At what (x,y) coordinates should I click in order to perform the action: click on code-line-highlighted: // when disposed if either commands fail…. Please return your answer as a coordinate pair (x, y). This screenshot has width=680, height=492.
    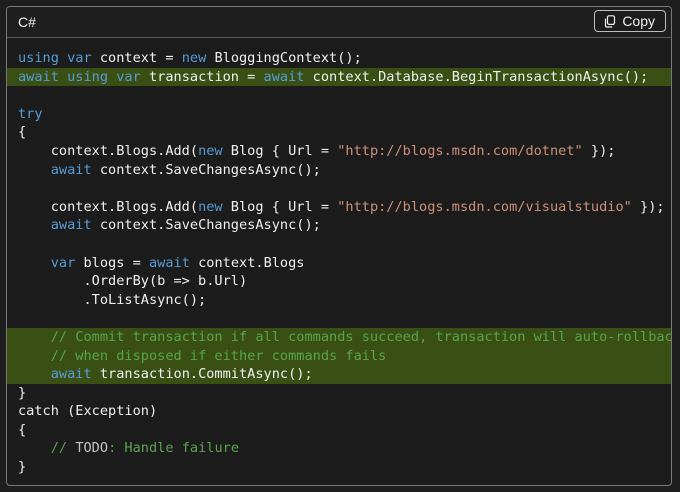
    Looking at the image, I should click on (339, 356).